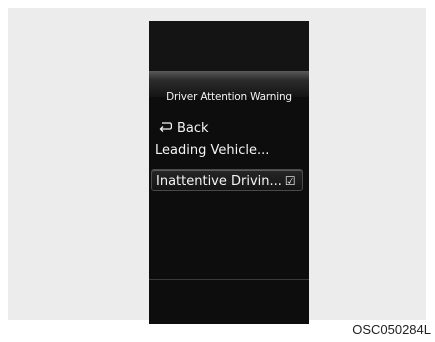 The image size is (435, 342). What do you see at coordinates (193, 128) in the screenshot?
I see `back-label: Back` at bounding box center [193, 128].